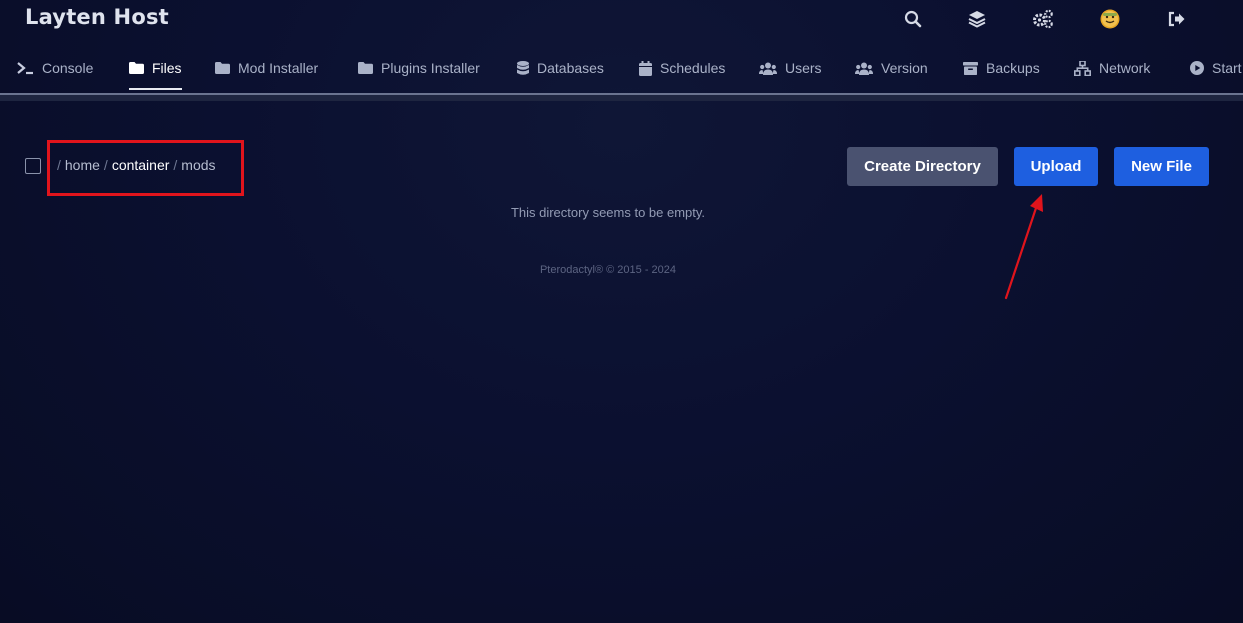 Image resolution: width=1243 pixels, height=623 pixels. Describe the element at coordinates (1197, 68) in the screenshot. I see `play-circle-icon` at that location.